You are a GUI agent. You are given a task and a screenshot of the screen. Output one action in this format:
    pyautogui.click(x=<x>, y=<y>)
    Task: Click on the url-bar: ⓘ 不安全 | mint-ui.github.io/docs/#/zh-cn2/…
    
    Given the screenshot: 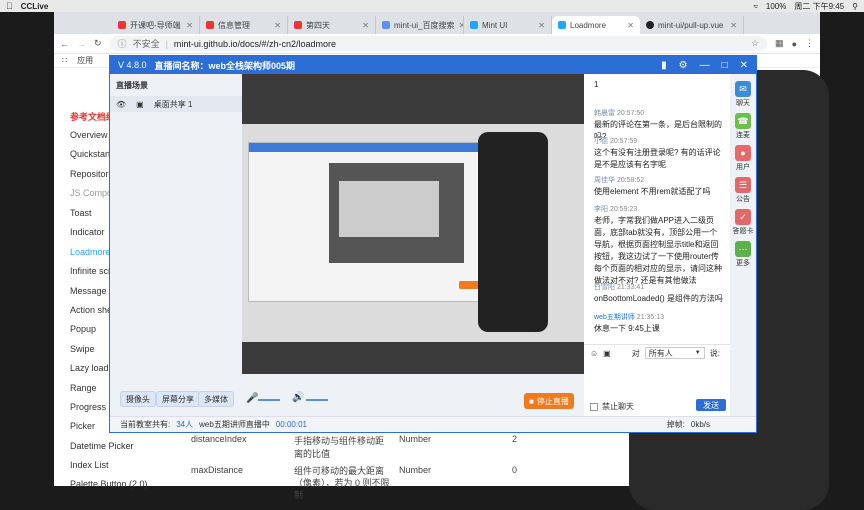 What is the action you would take?
    pyautogui.click(x=438, y=43)
    